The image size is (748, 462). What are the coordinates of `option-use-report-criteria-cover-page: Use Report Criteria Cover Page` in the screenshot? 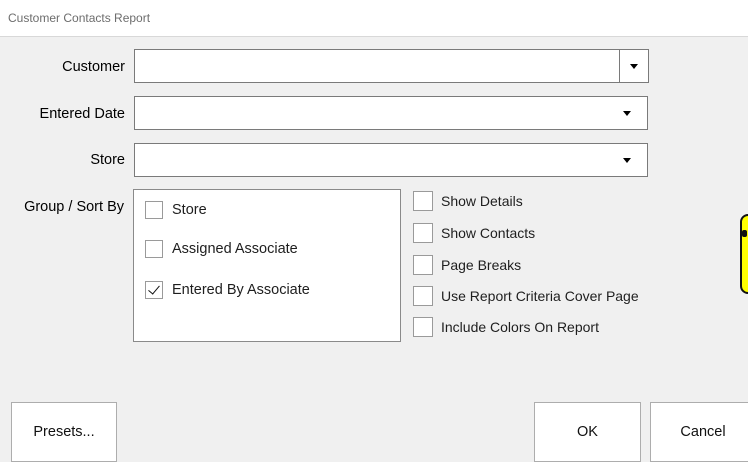 It's located at (526, 296).